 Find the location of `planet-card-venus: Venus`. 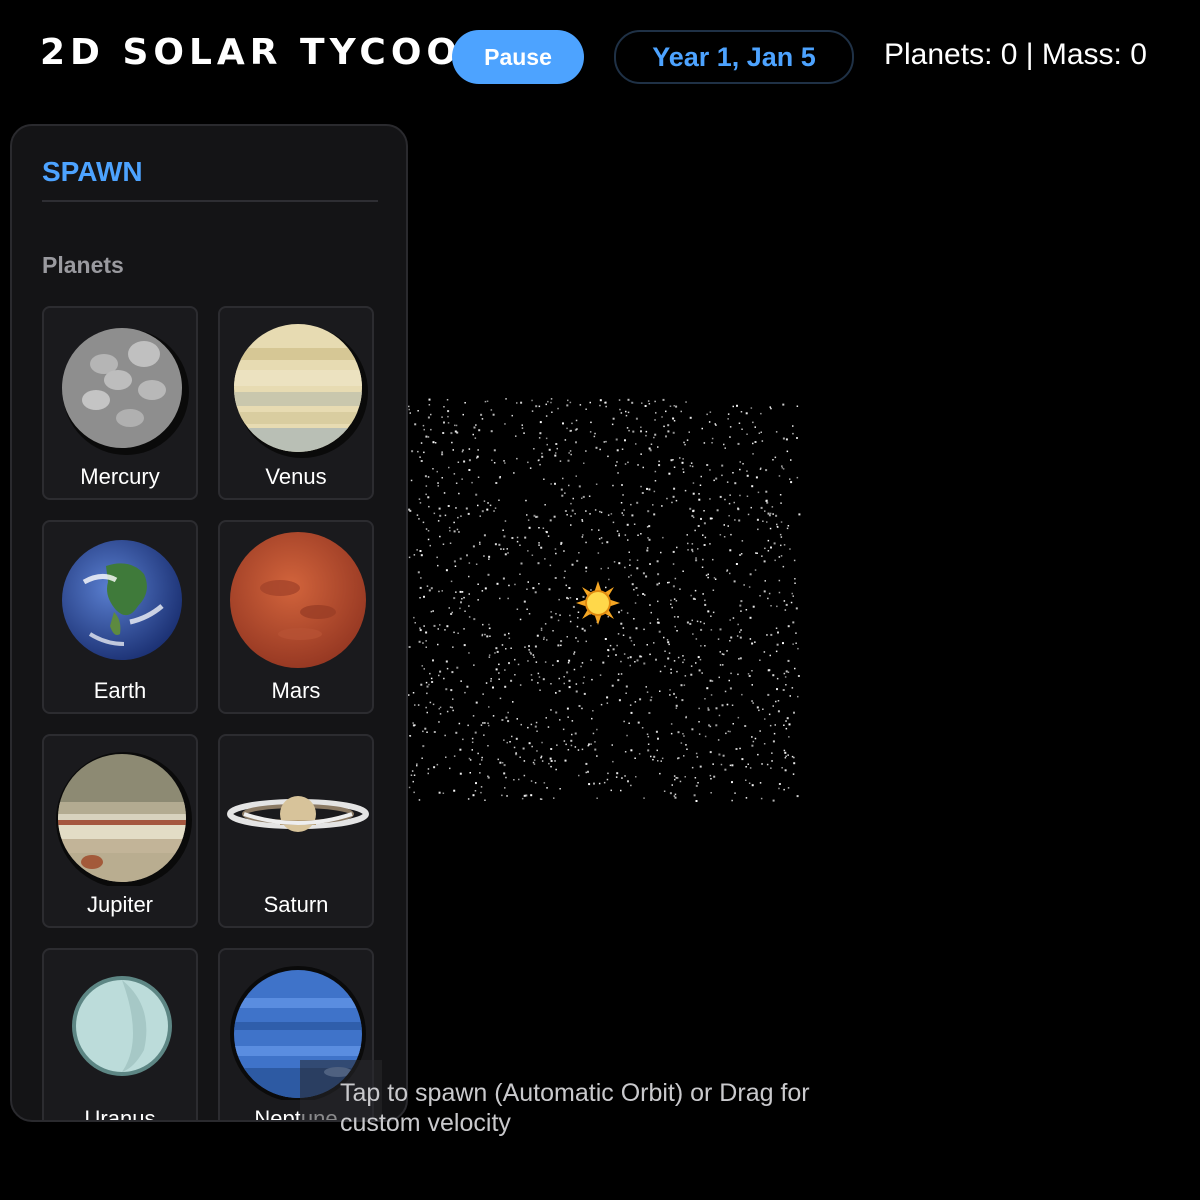

planet-card-venus: Venus is located at coordinates (296, 403).